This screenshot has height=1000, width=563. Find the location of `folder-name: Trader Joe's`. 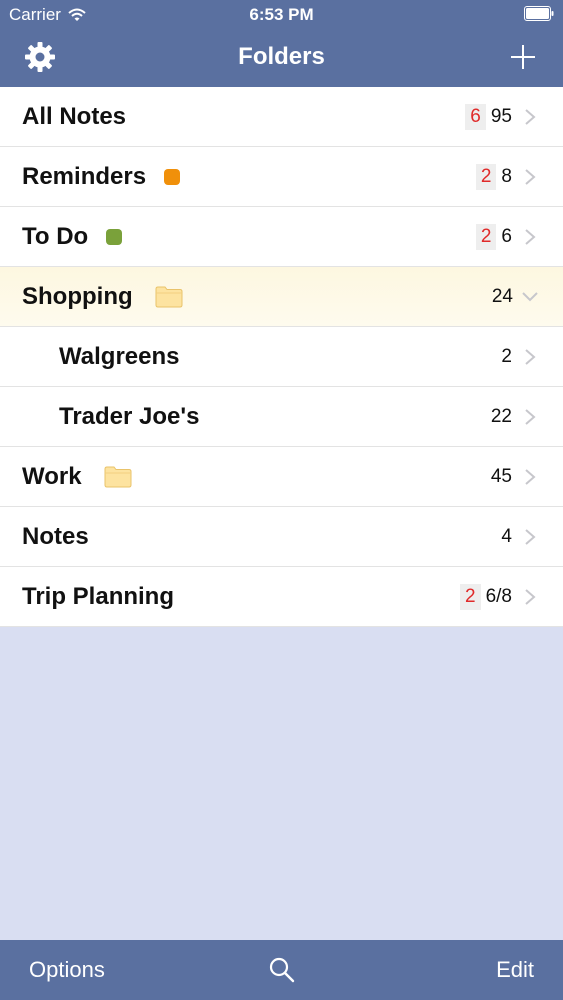

folder-name: Trader Joe's is located at coordinates (129, 416).